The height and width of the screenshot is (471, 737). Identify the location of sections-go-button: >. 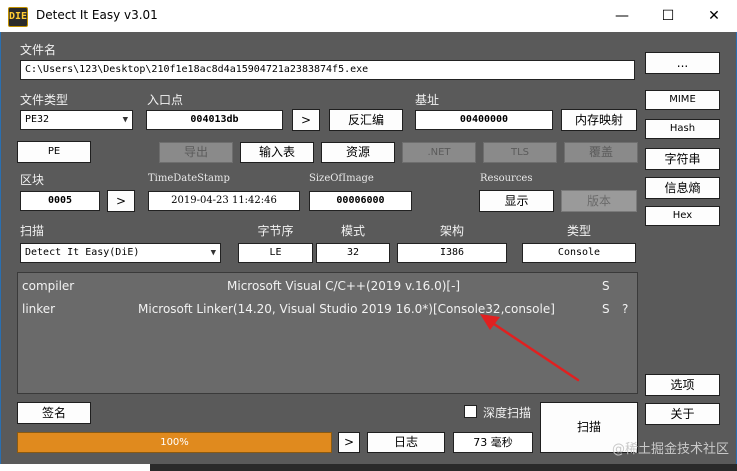
(121, 201).